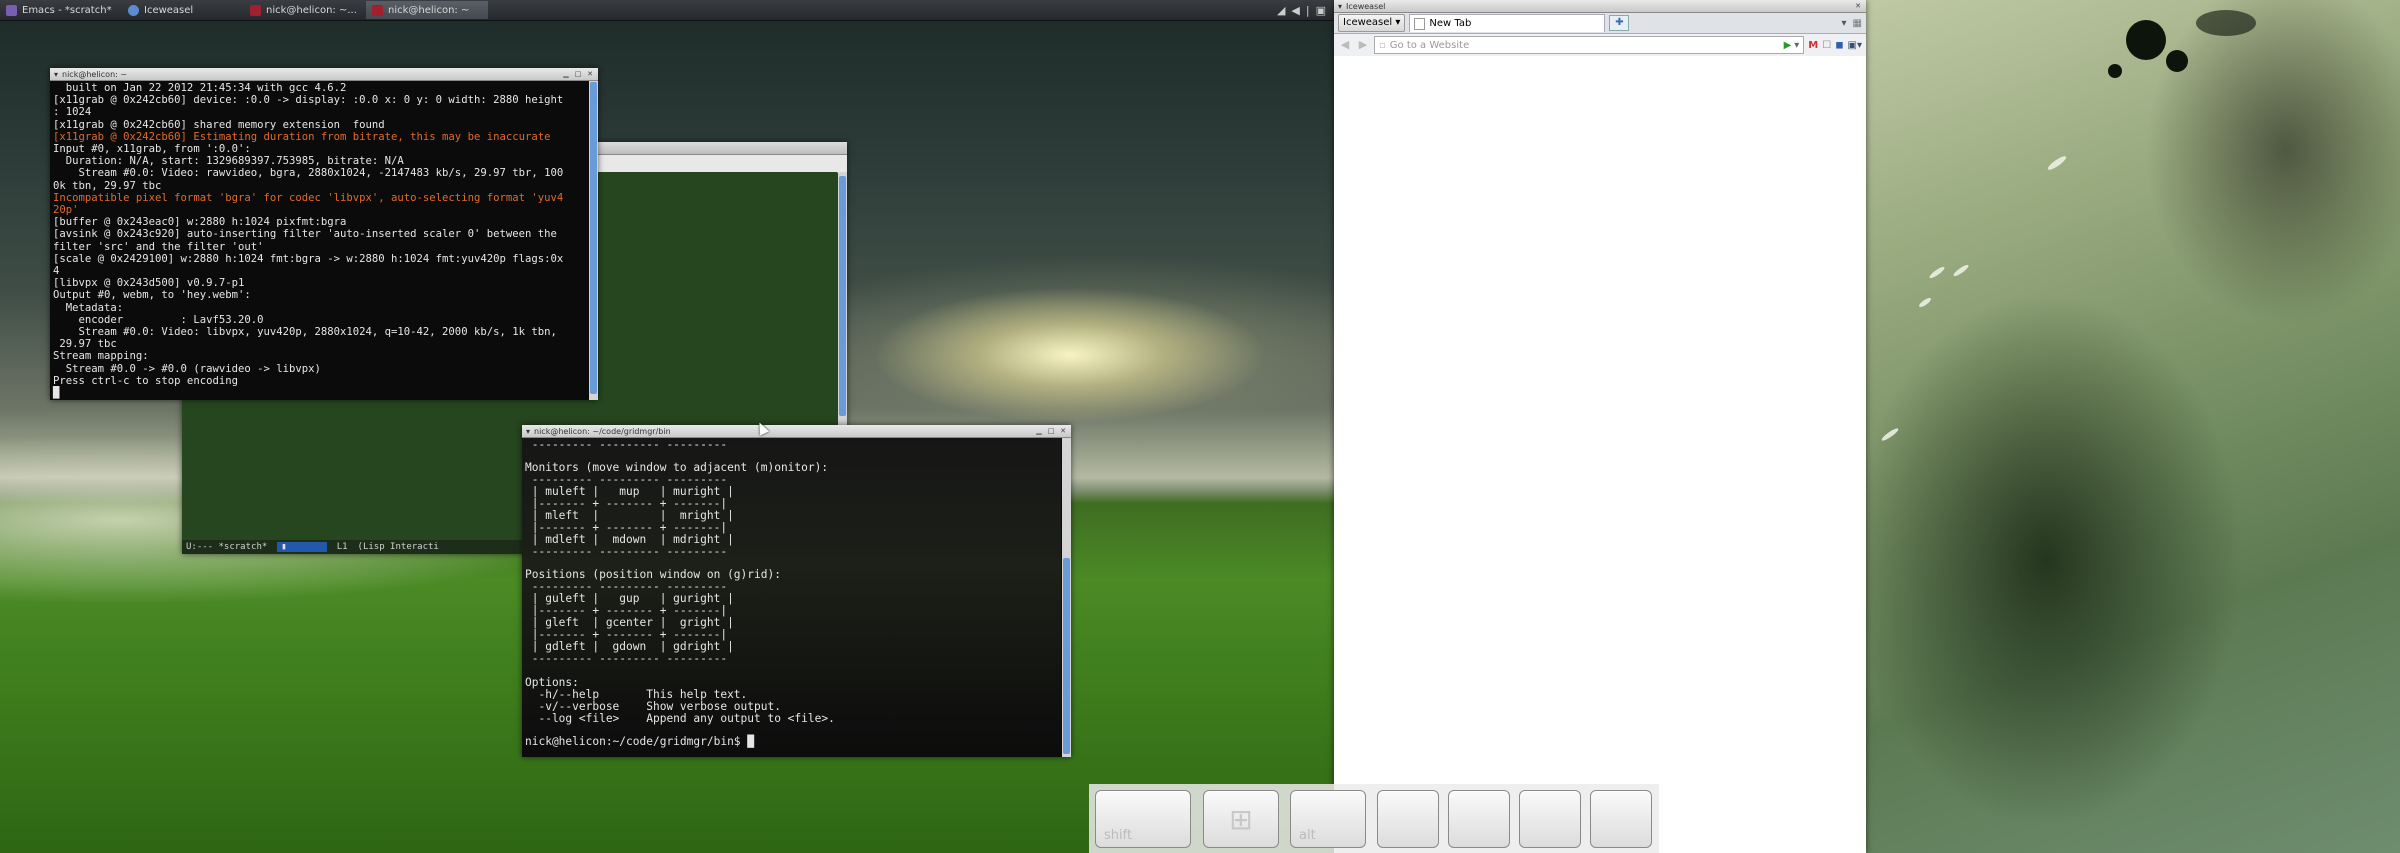  What do you see at coordinates (56, 393) in the screenshot?
I see `terminal-line: █` at bounding box center [56, 393].